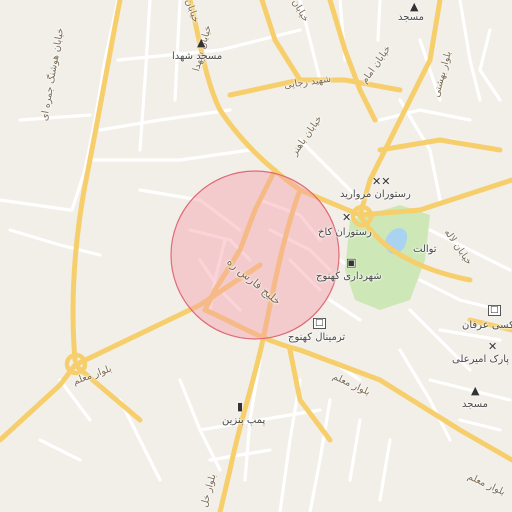 This screenshot has width=512, height=512. What do you see at coordinates (316, 338) in the screenshot?
I see `poi-terminal: ترمینال کهنوج` at bounding box center [316, 338].